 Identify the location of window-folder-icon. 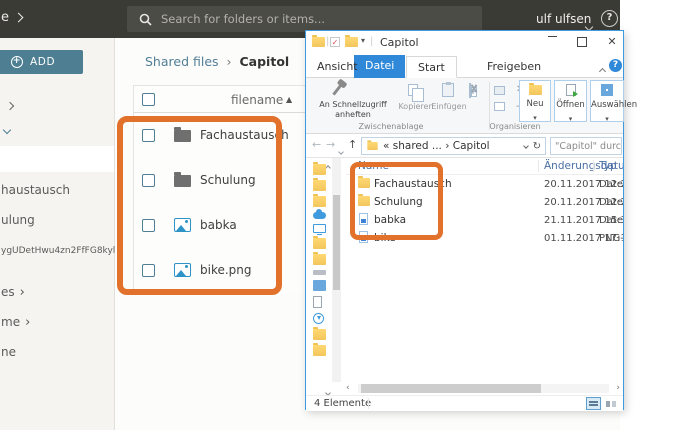
(318, 41).